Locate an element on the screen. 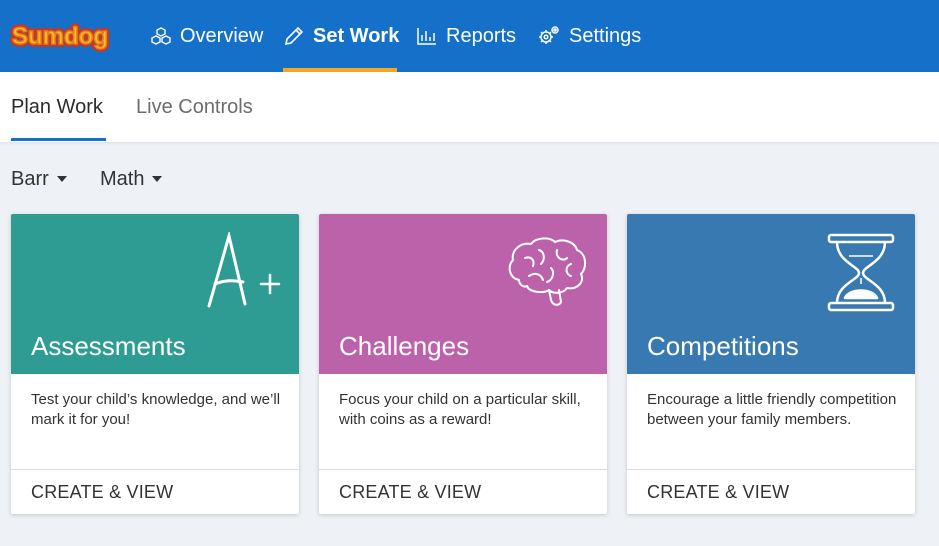 This screenshot has width=939, height=546. challenges-title: Challenges is located at coordinates (404, 346).